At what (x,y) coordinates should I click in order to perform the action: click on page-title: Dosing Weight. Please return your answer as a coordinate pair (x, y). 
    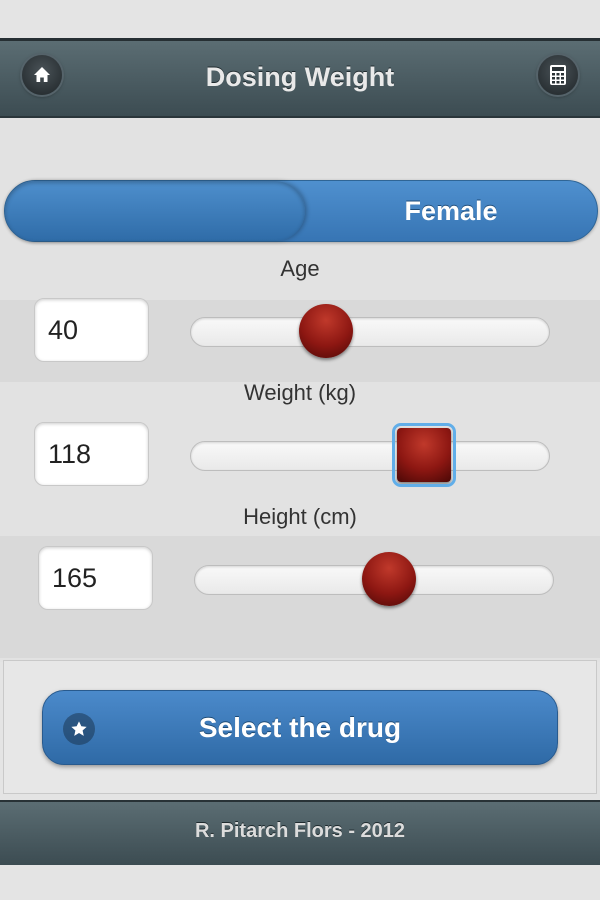
    Looking at the image, I should click on (300, 77).